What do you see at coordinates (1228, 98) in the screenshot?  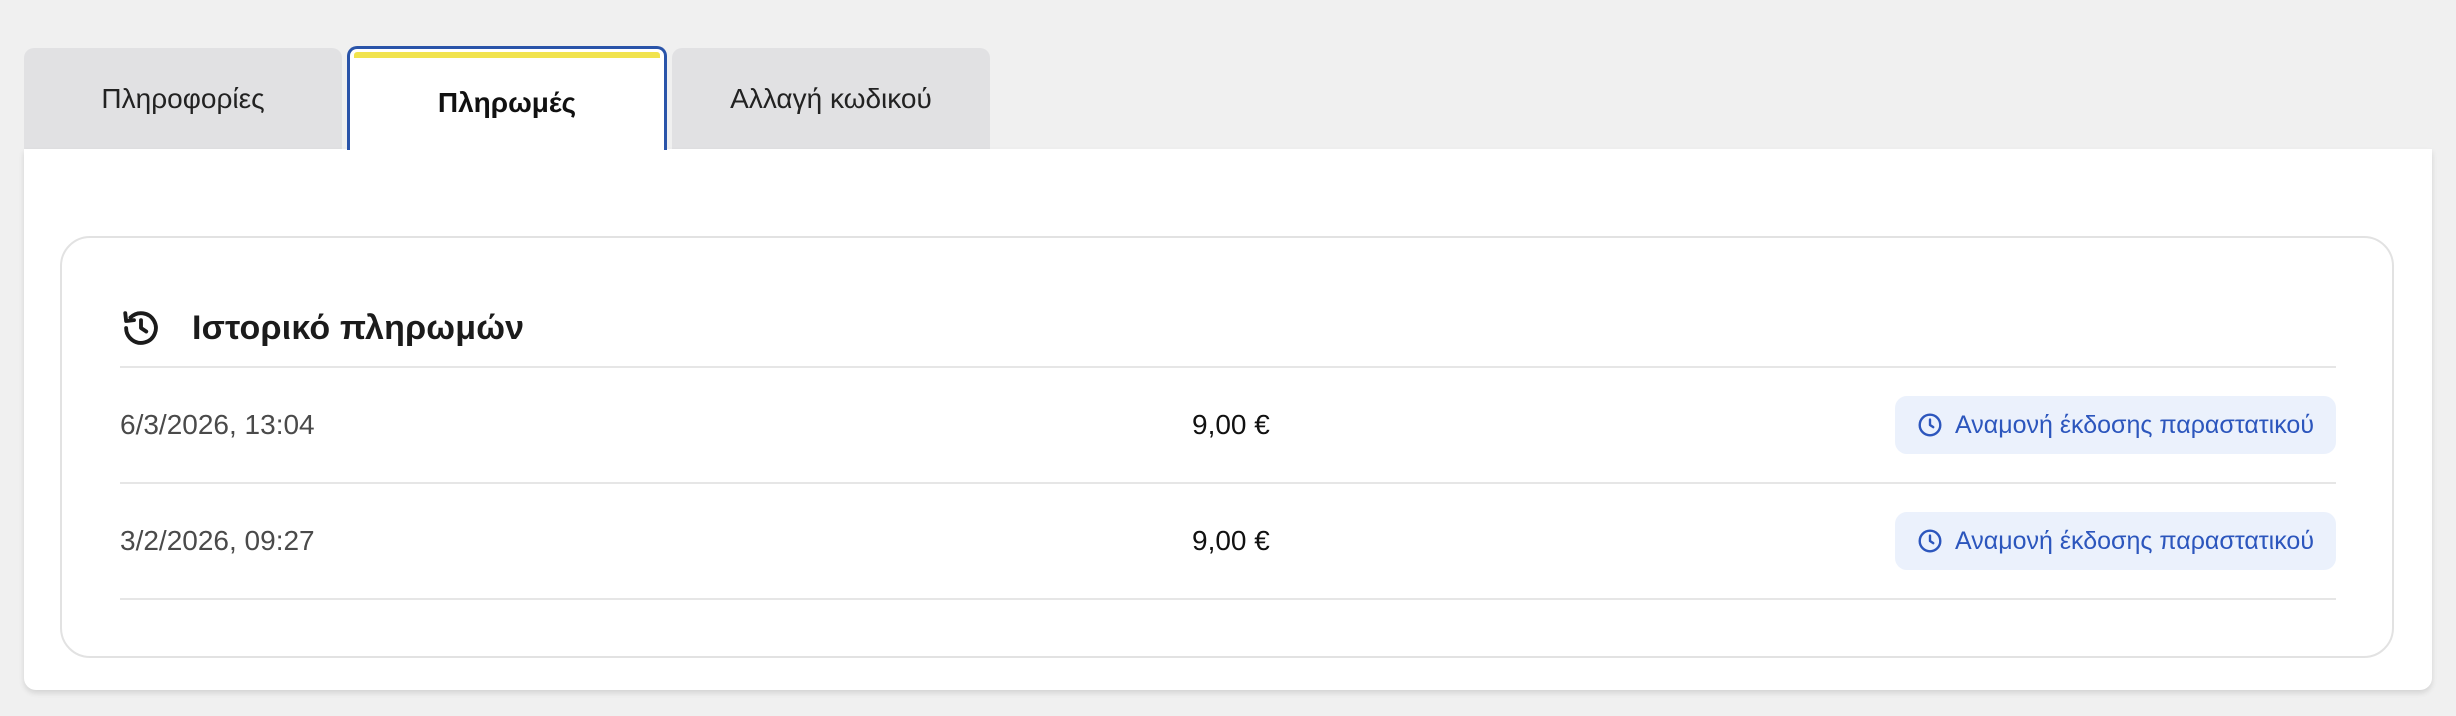 I see `tab-bar: Πληροφορίες Πληρωμές Αλλαγή κωδικού` at bounding box center [1228, 98].